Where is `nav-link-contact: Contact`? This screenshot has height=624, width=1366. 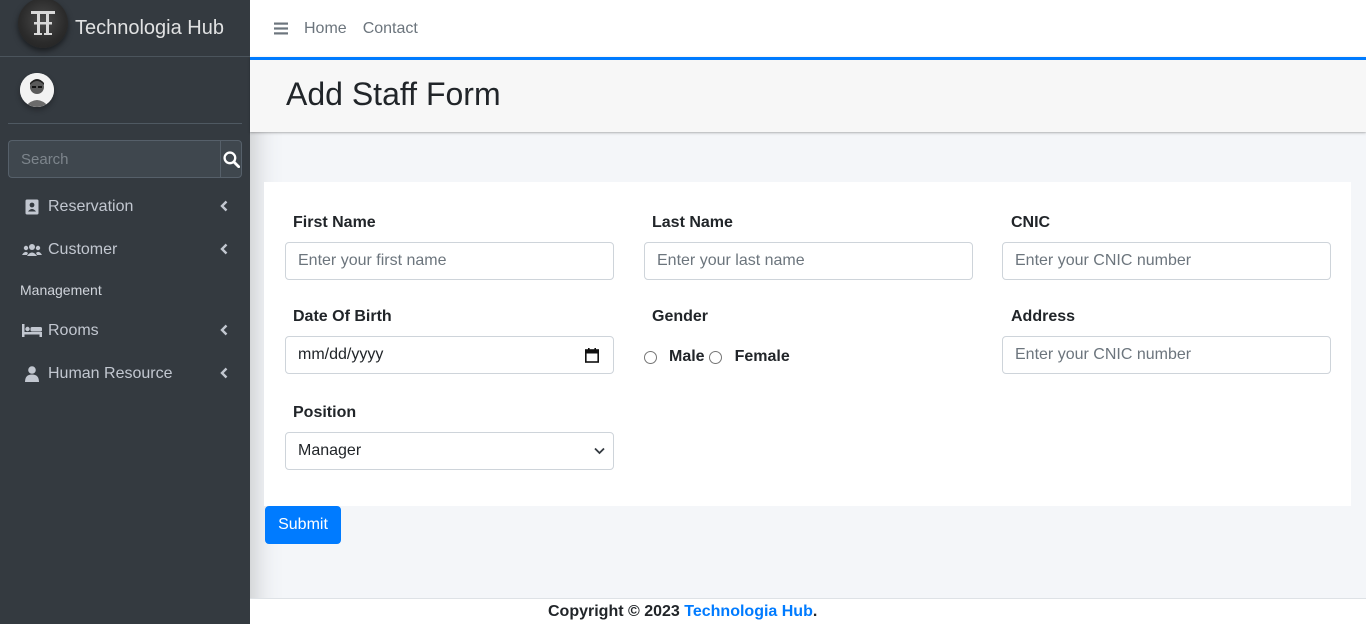
nav-link-contact: Contact is located at coordinates (390, 29).